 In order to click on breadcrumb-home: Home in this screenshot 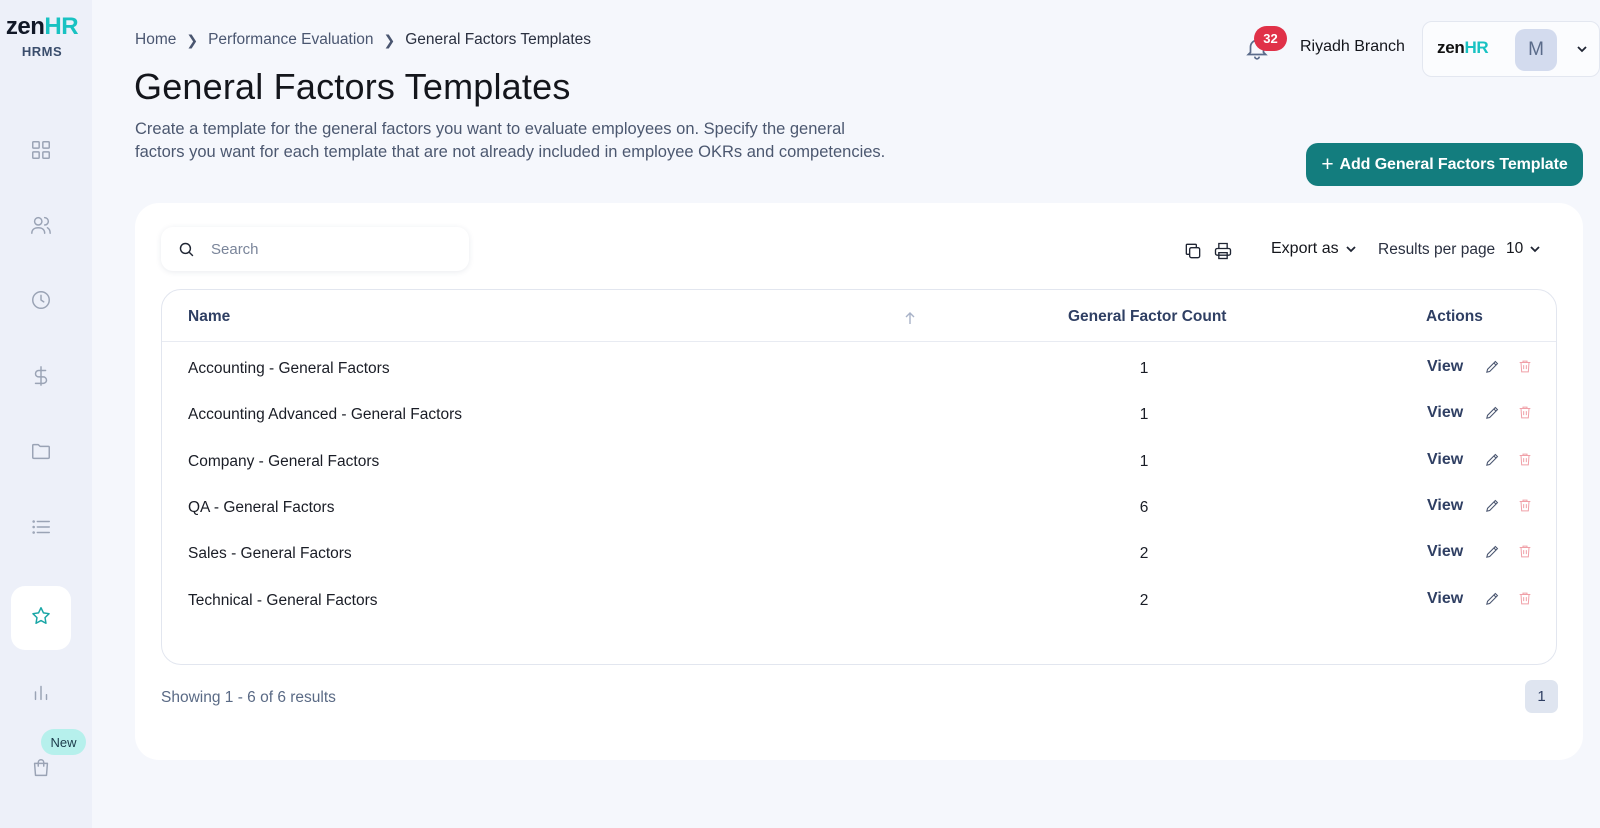, I will do `click(155, 40)`.